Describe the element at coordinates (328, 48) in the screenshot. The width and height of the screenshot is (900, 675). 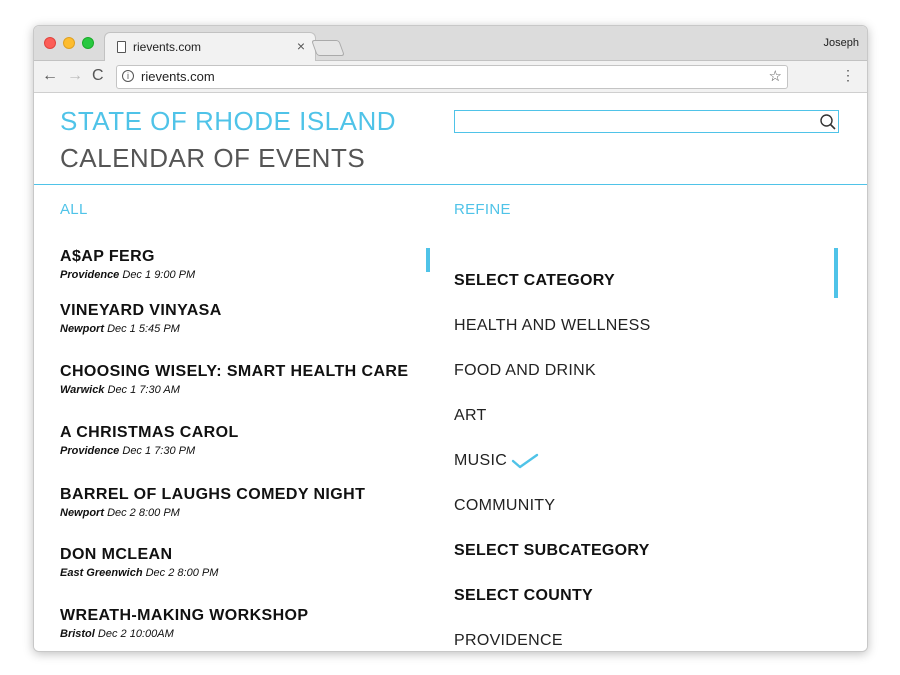
I see `new-tab-button` at that location.